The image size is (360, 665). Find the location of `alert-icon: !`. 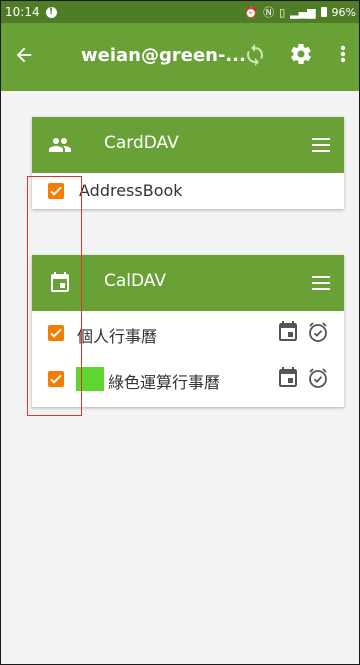

alert-icon: ! is located at coordinates (51, 12).